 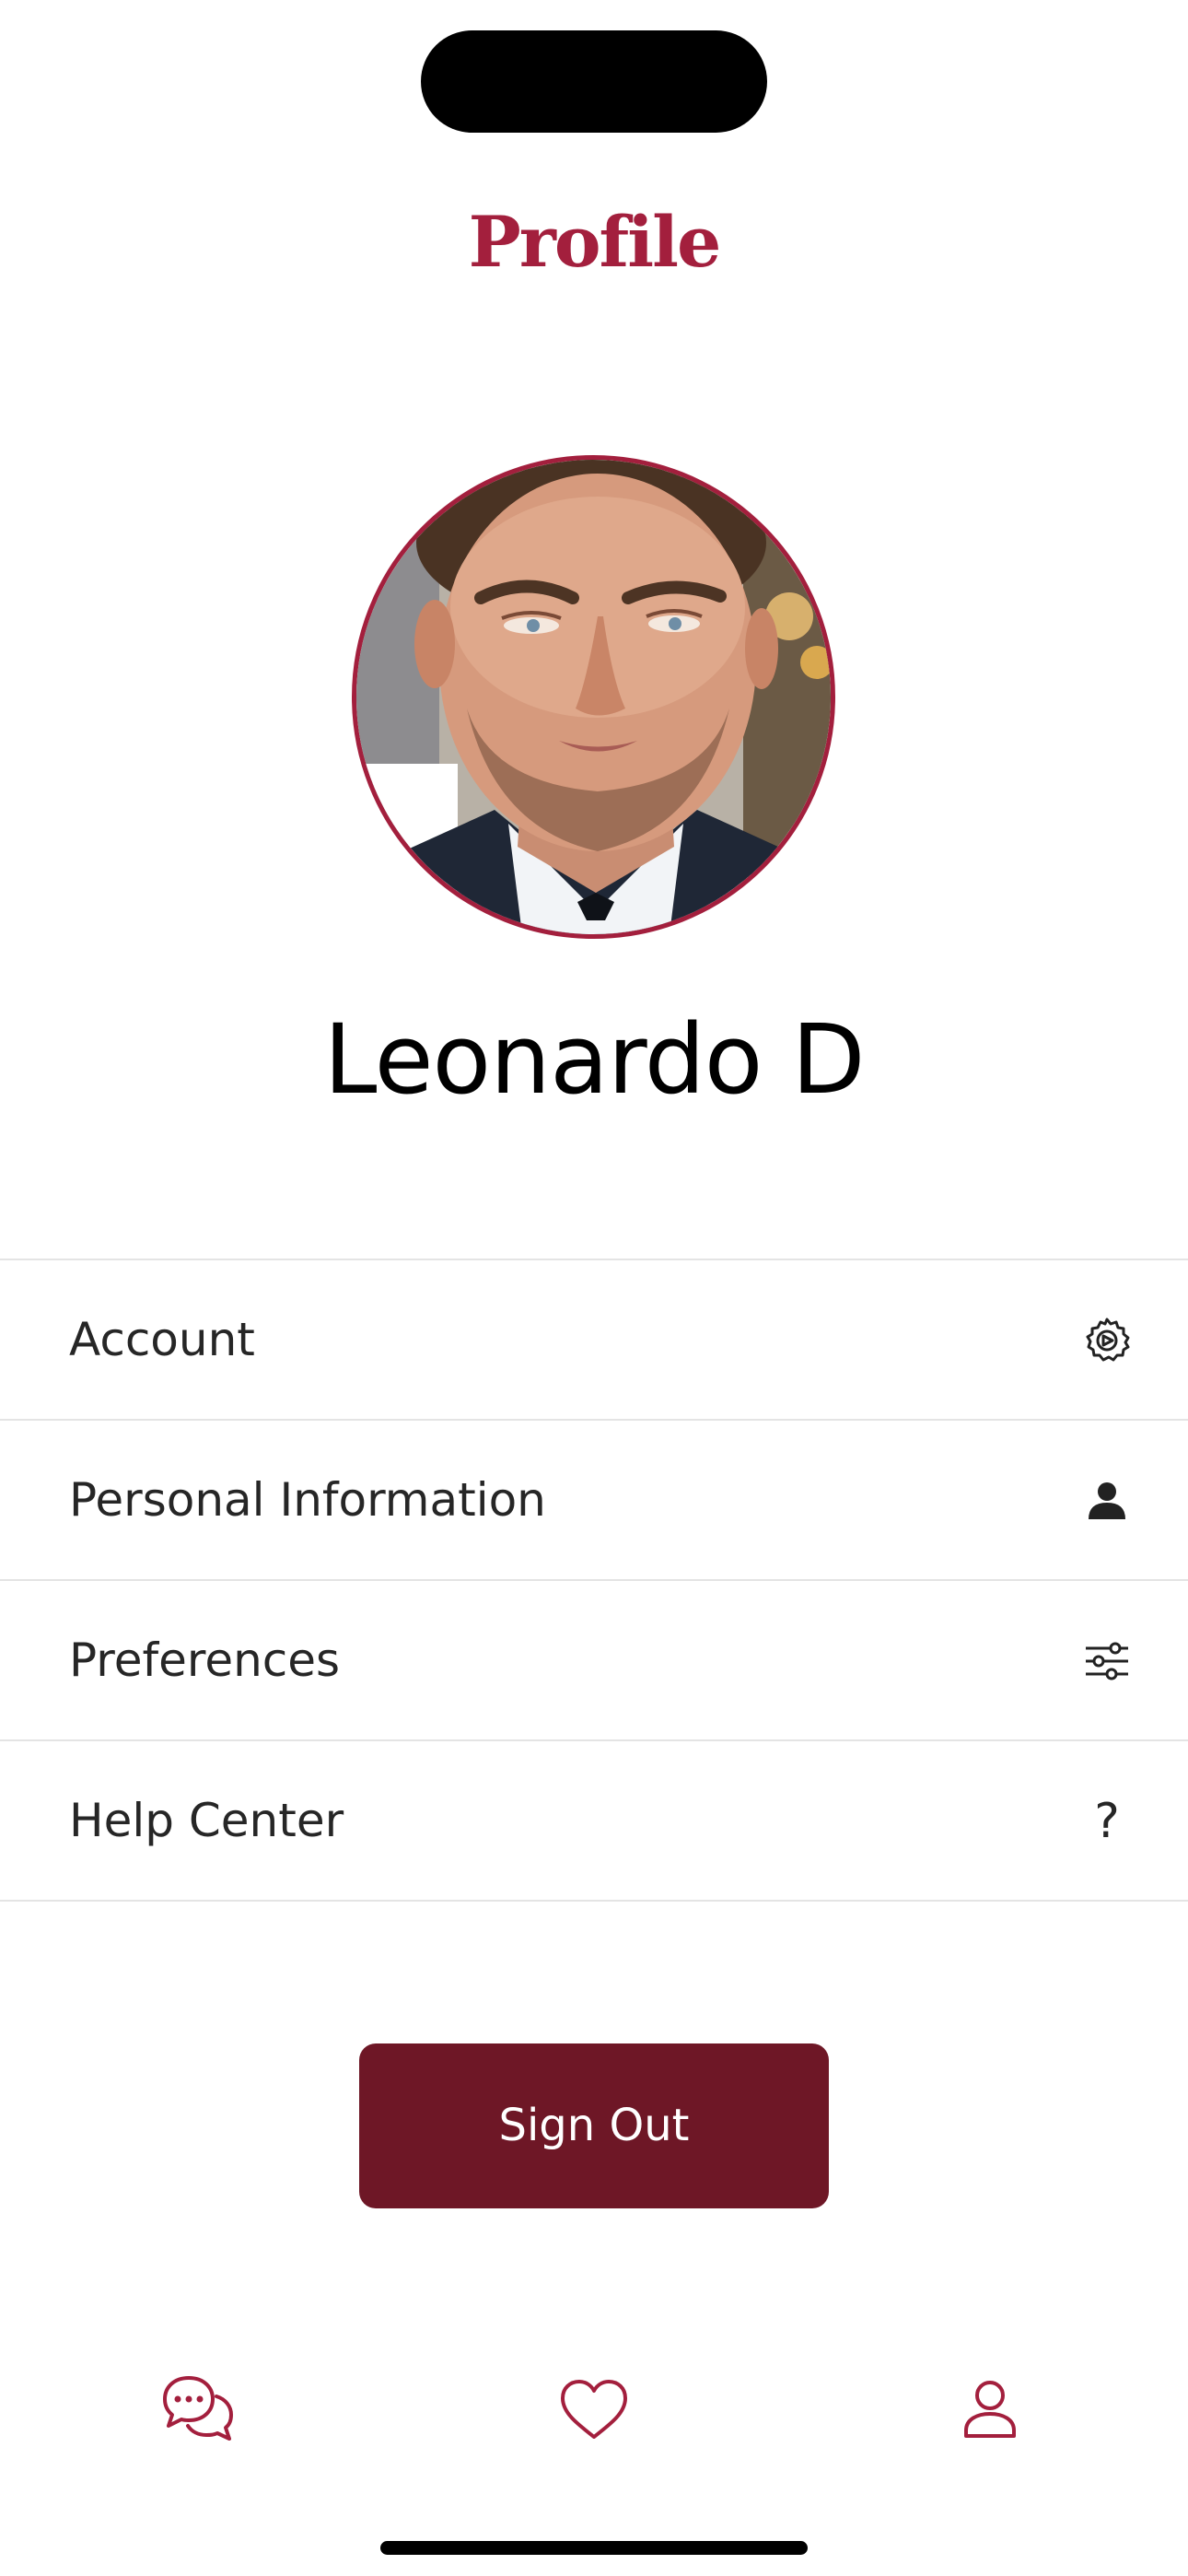 I want to click on menu-item-account: Account, so click(x=594, y=1340).